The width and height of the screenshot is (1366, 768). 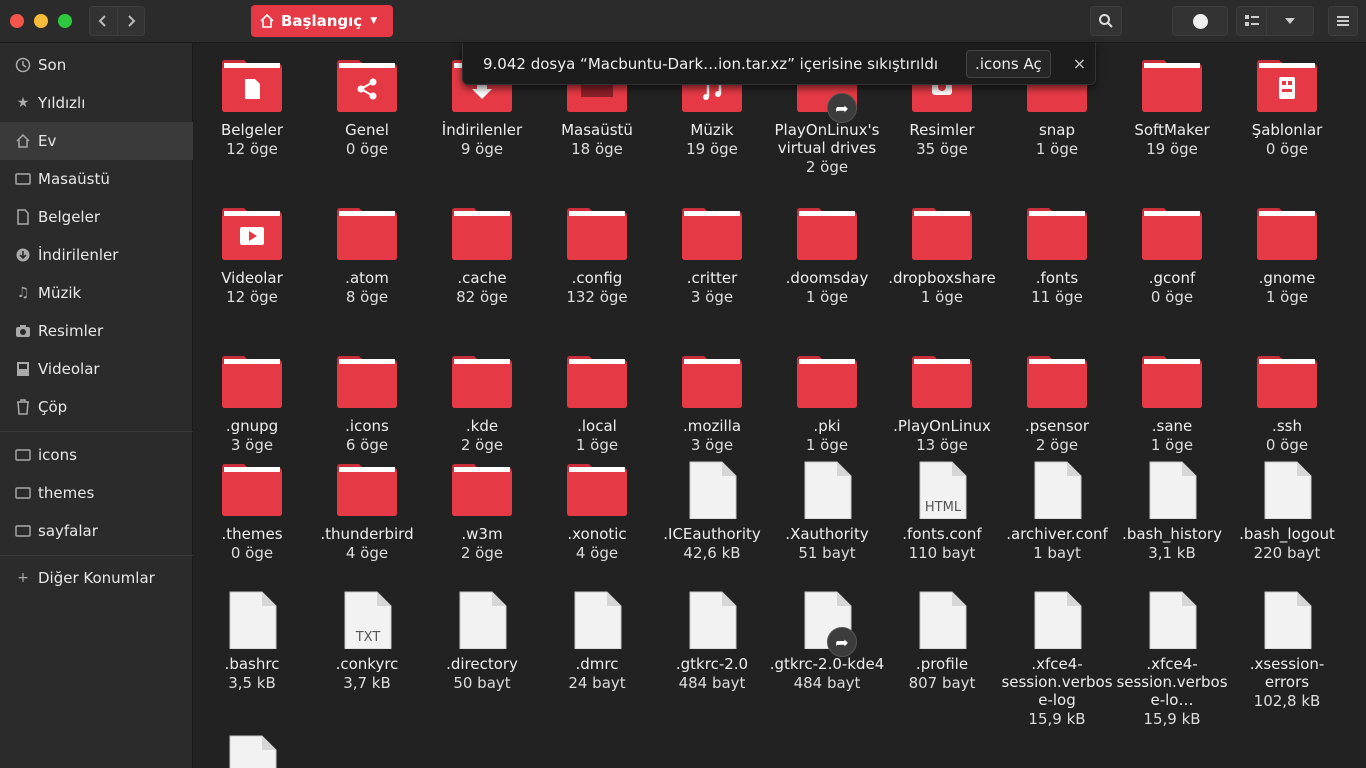 What do you see at coordinates (1057, 130) in the screenshot?
I see `item-name: snap` at bounding box center [1057, 130].